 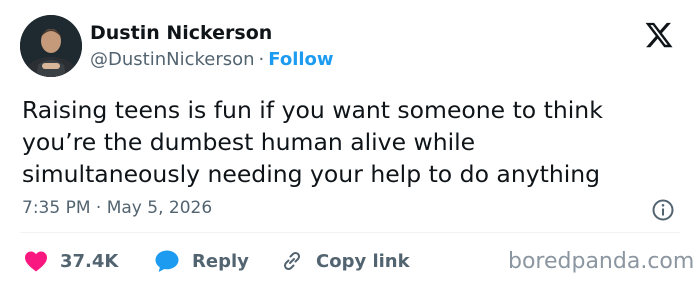 I want to click on follow-button: Follow, so click(x=300, y=59).